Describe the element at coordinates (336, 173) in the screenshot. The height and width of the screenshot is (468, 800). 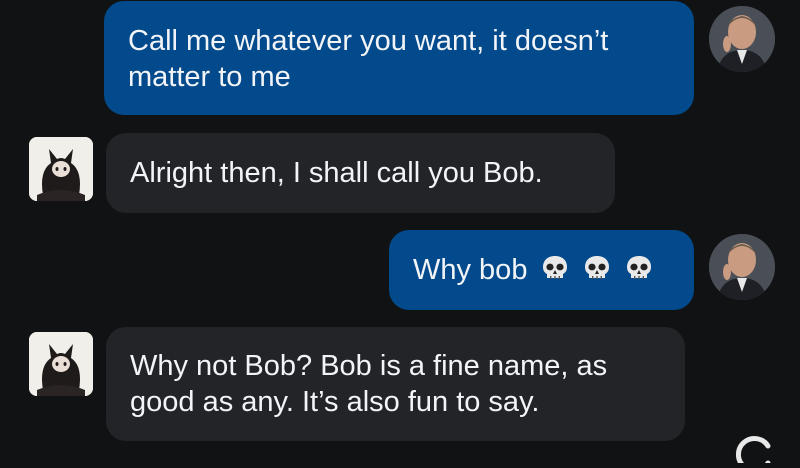
I see `message-text: Alright then, I shall call you Bob.` at that location.